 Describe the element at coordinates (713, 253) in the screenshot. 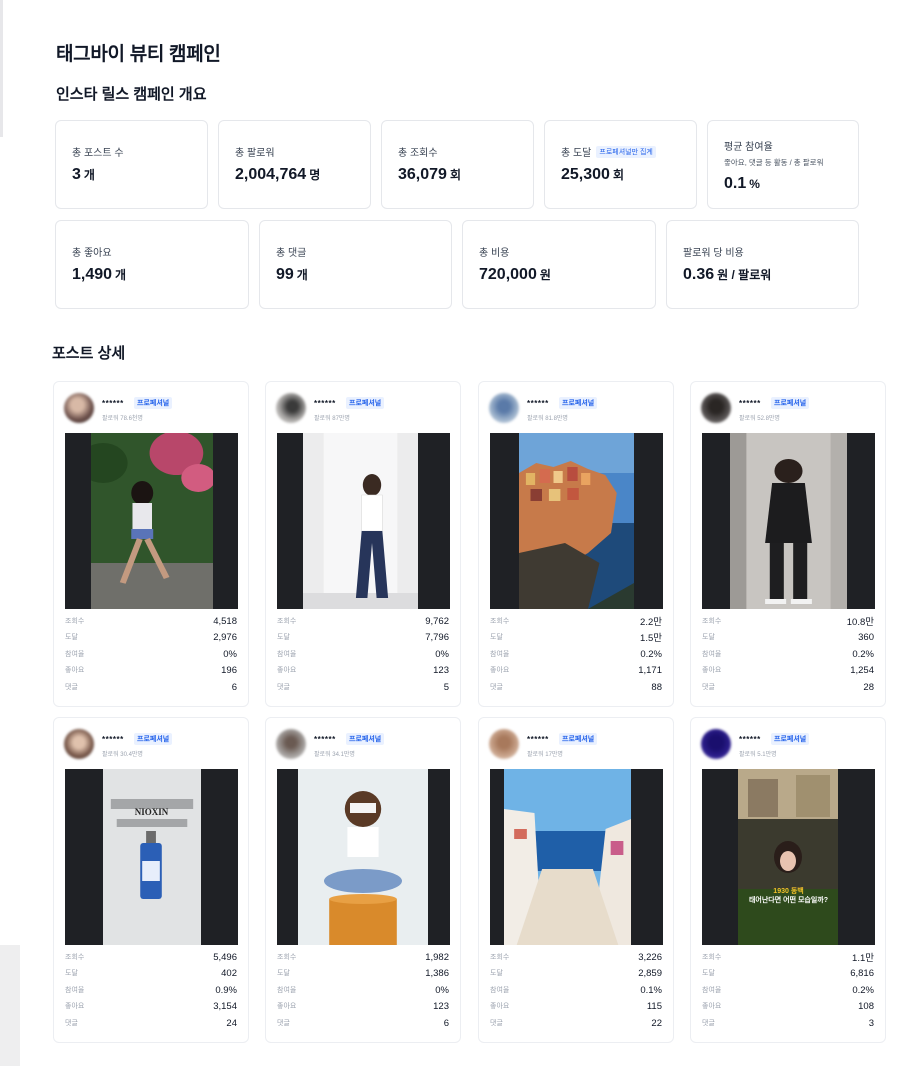

I see `stat-label: 팔로워 당 비용` at that location.